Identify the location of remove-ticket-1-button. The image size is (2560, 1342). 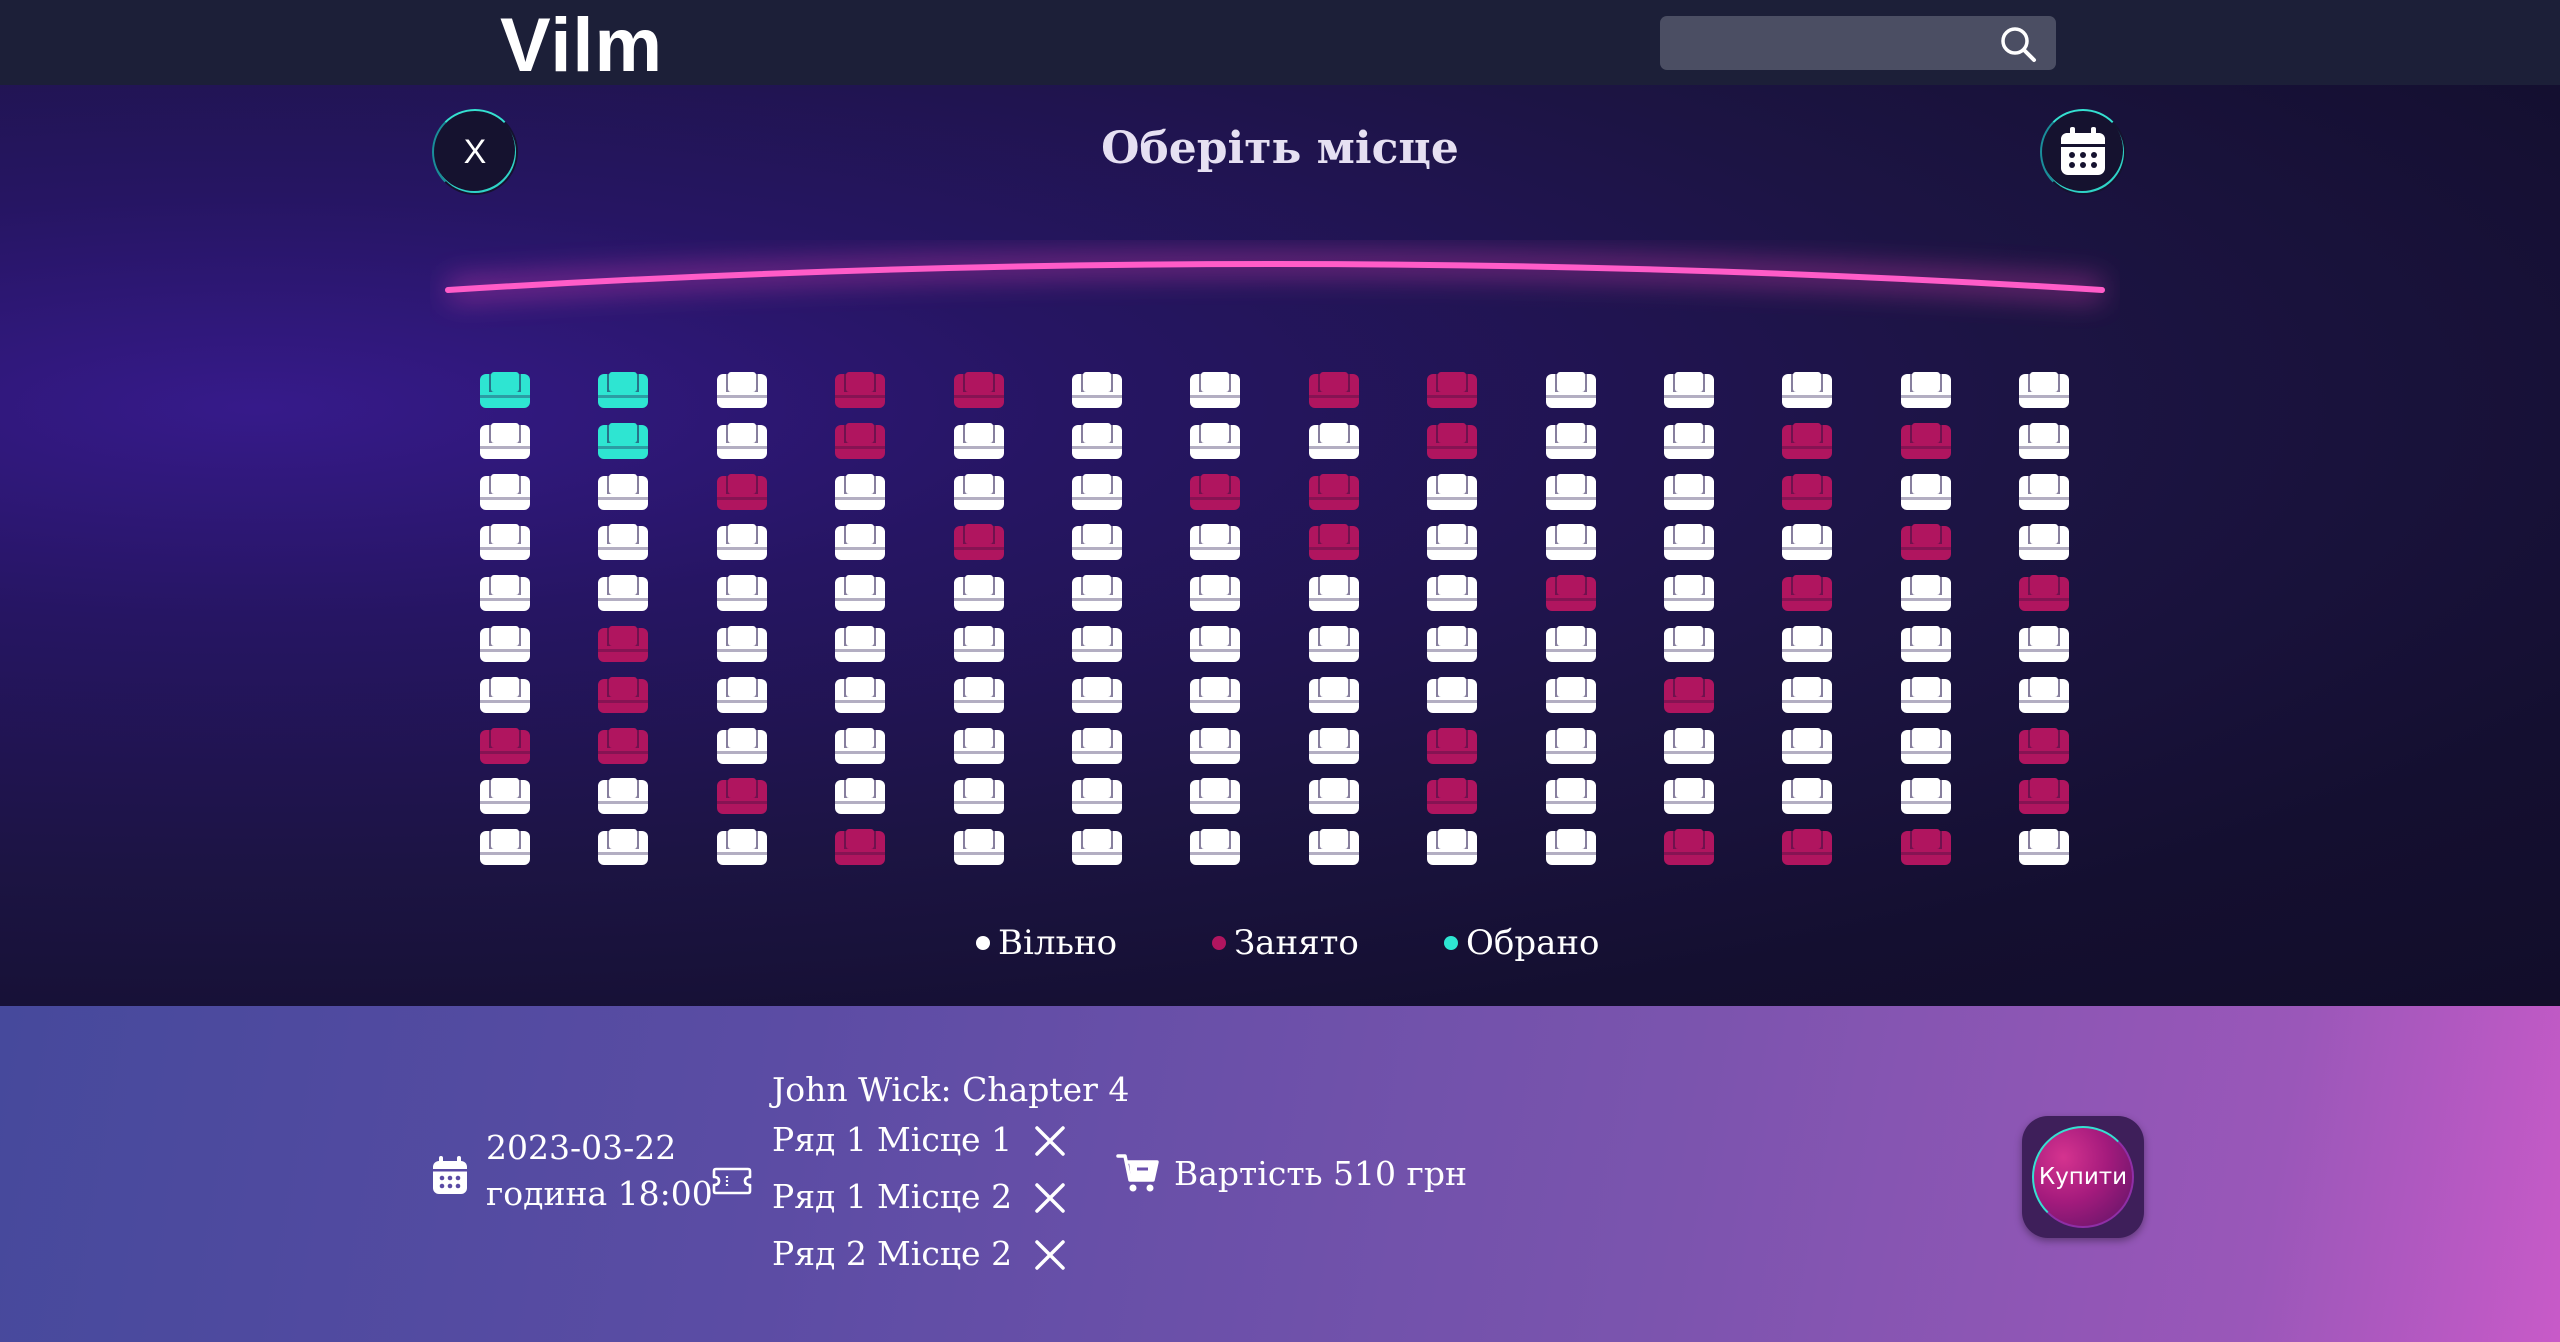
(1050, 1141).